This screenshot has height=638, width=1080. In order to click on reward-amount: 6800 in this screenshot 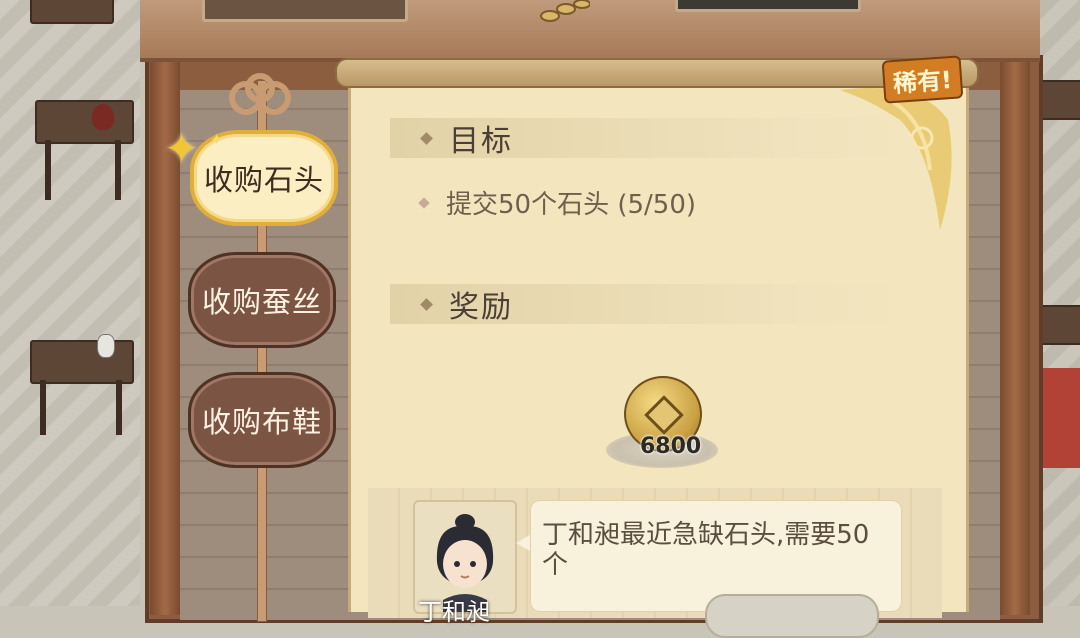, I will do `click(671, 446)`.